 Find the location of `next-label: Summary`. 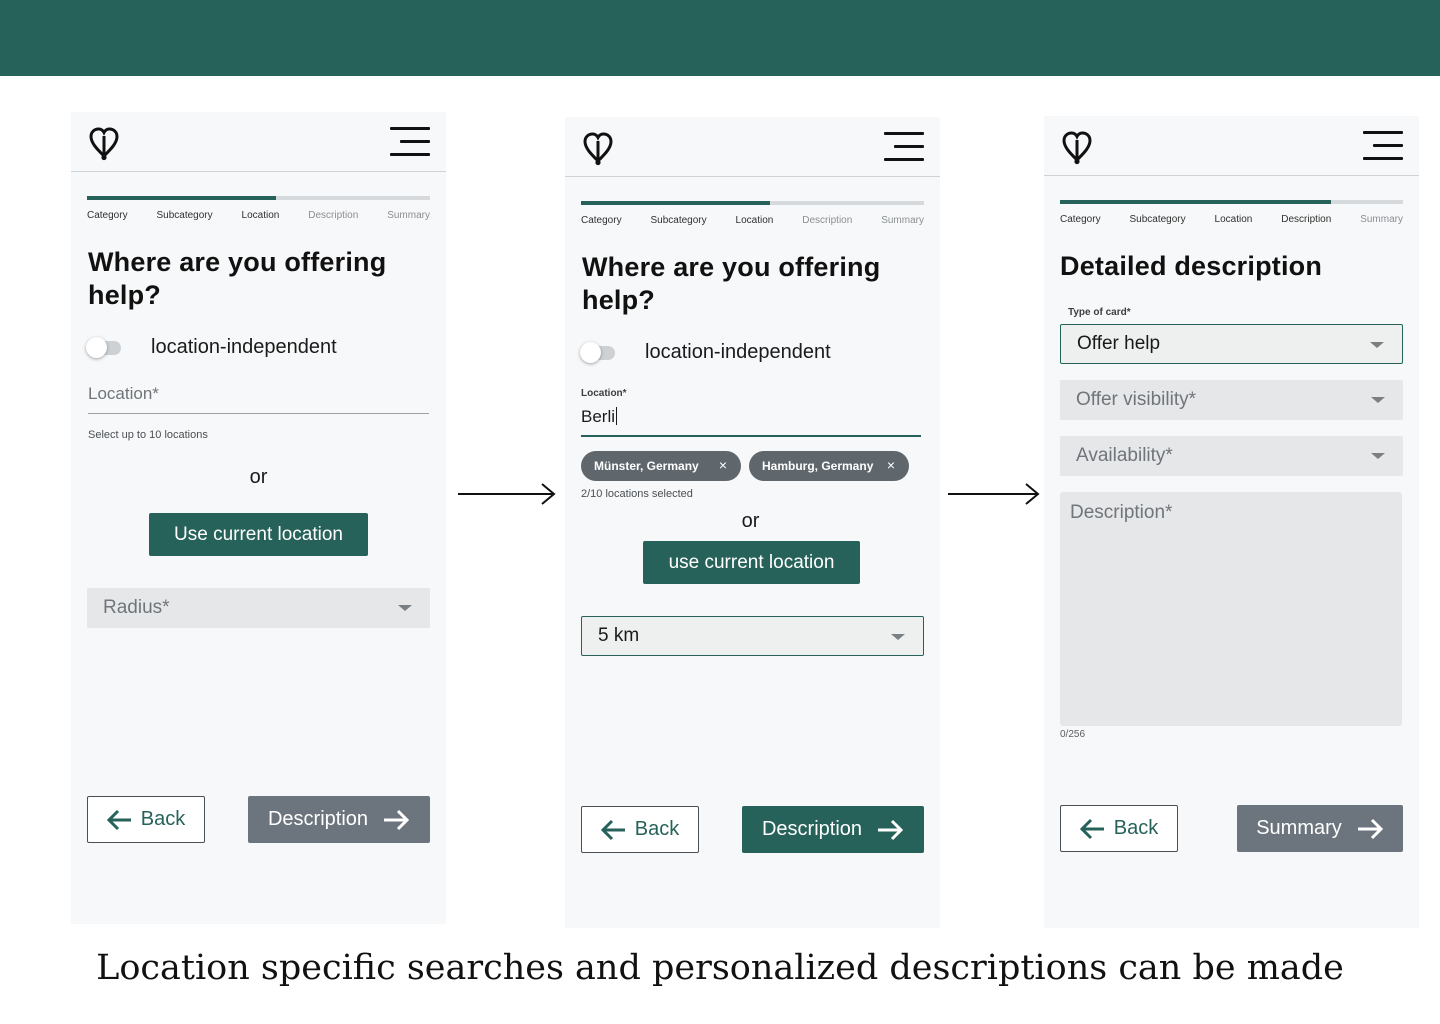

next-label: Summary is located at coordinates (1299, 828).